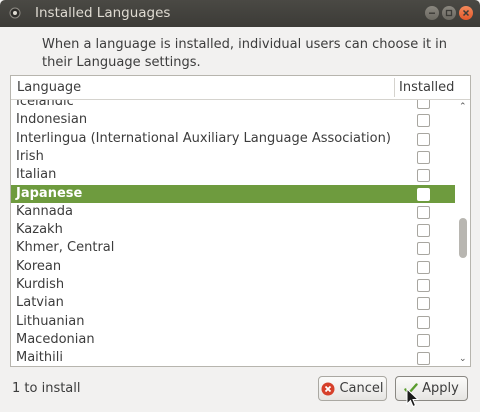  I want to click on language-row: Irish, so click(233, 157).